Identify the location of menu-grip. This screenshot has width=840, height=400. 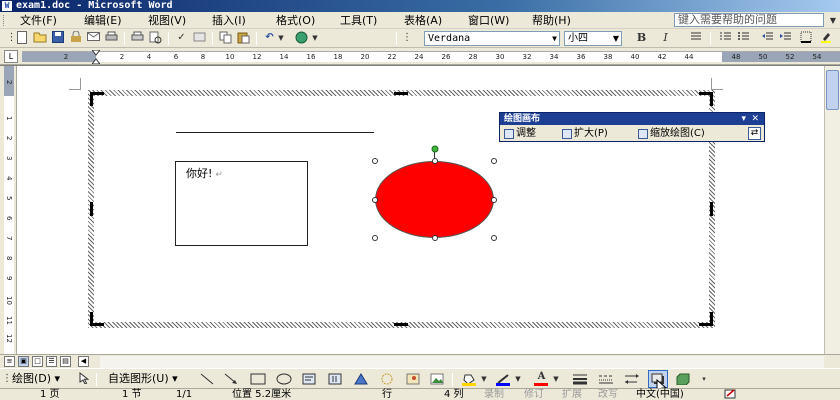
(4, 20).